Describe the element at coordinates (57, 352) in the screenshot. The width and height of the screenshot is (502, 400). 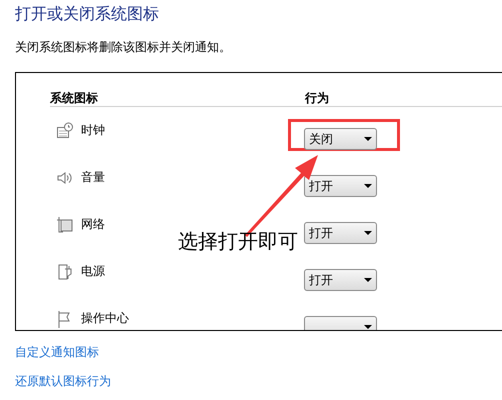
I see `customize-link: 自定义通知图标` at that location.